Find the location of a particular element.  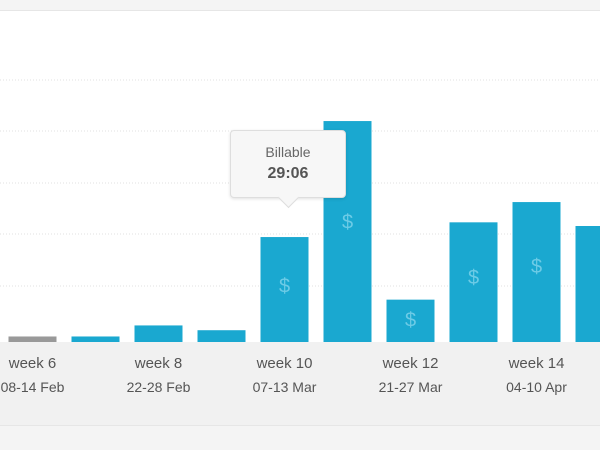

x-tick-date-range: 08-14 Feb is located at coordinates (33, 387).